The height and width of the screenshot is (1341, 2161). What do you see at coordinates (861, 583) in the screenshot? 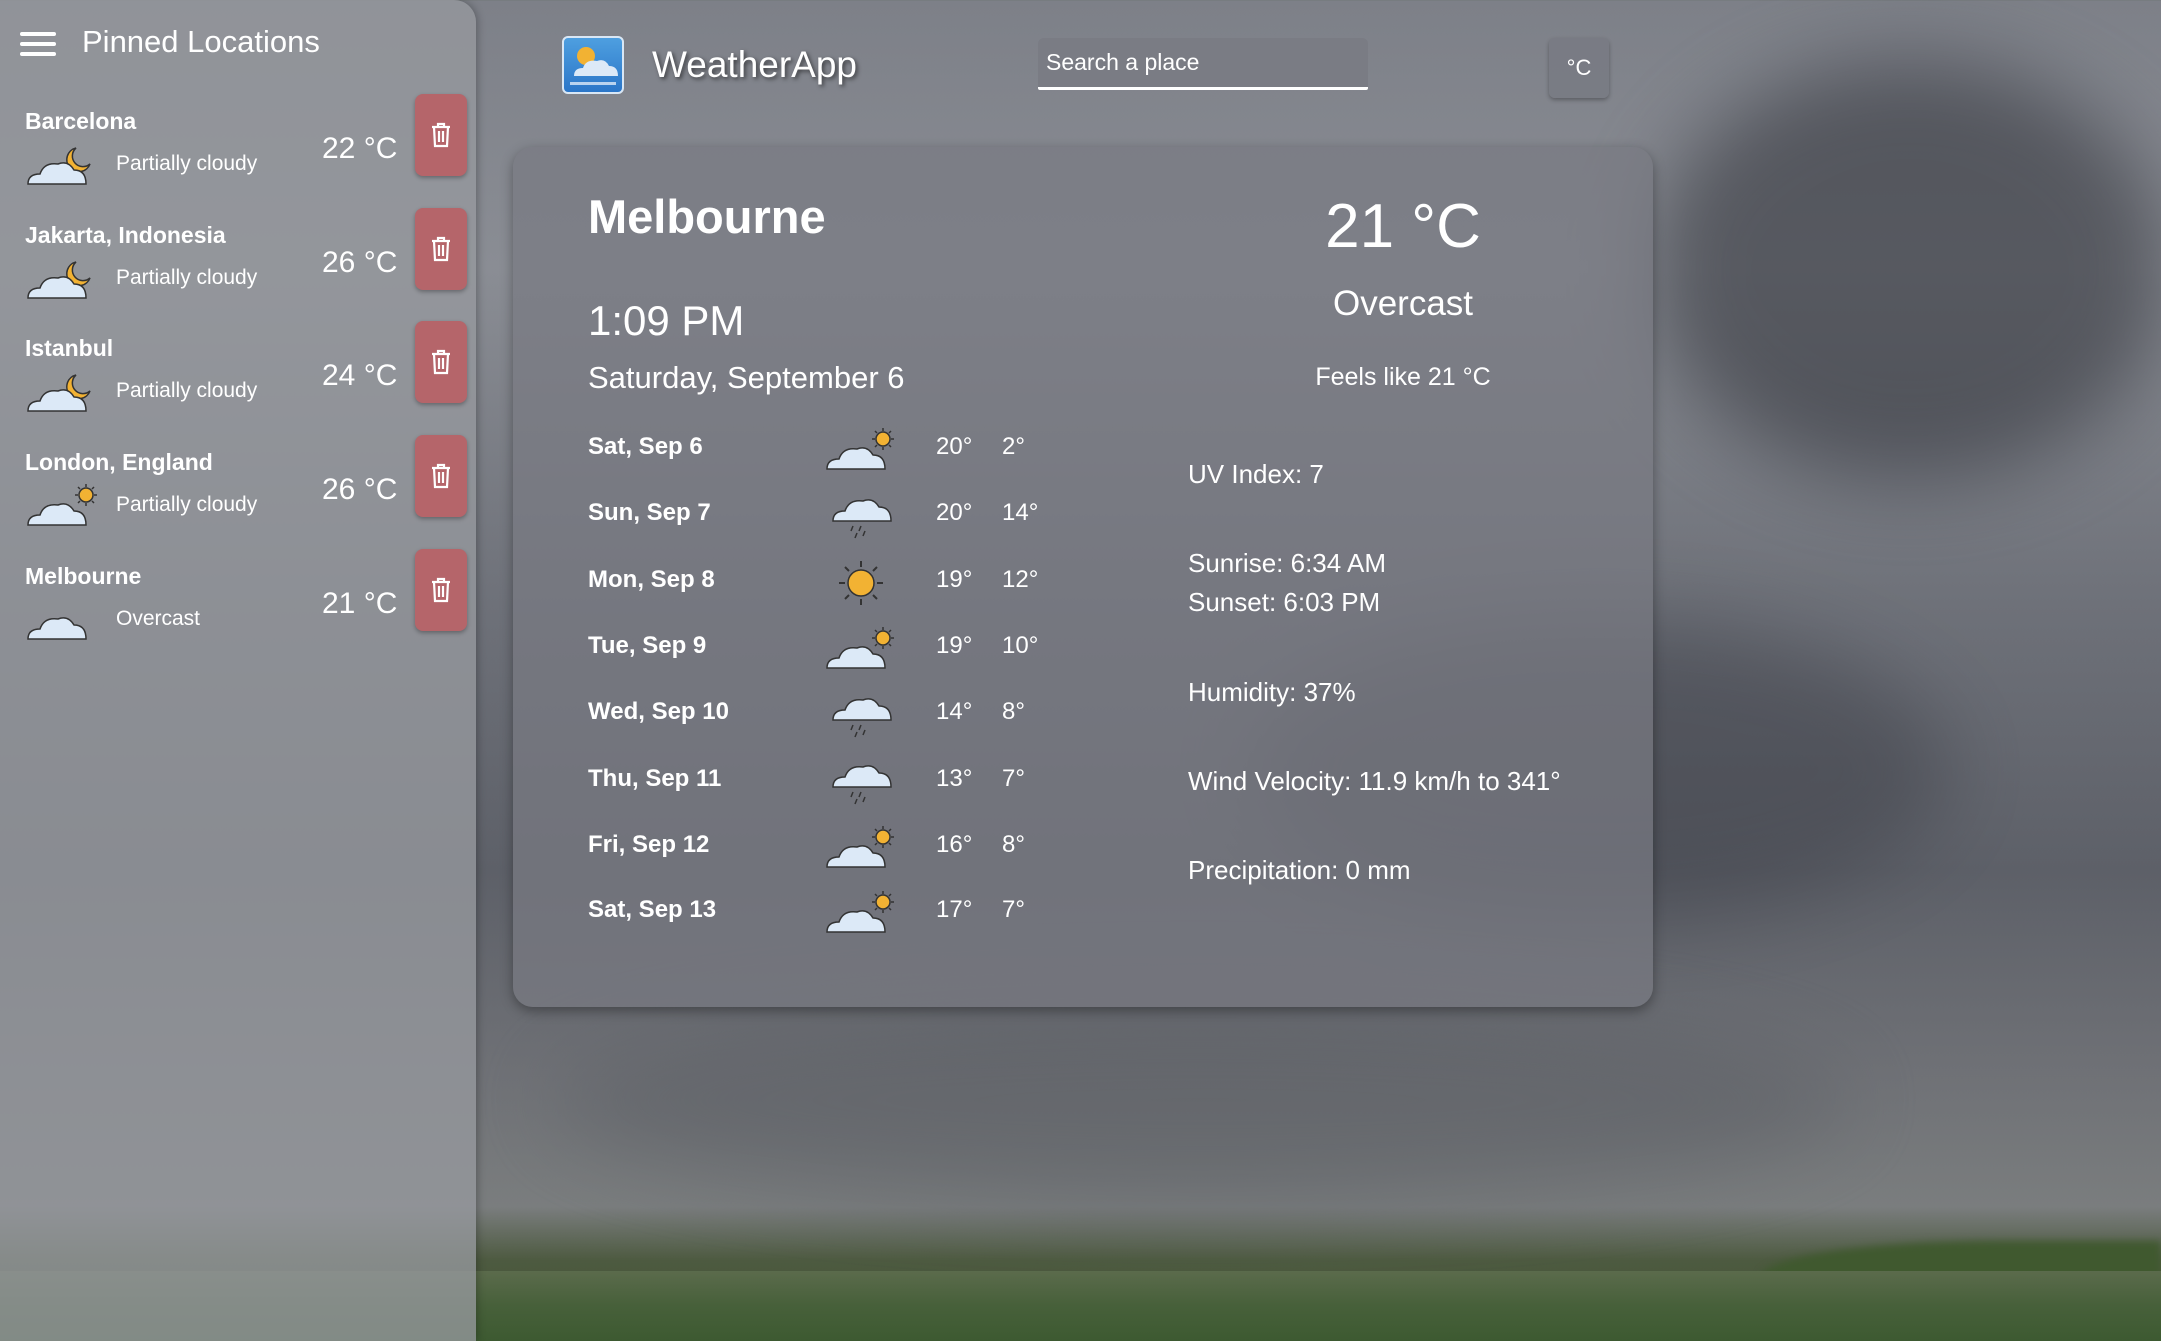
I see `sun-icon` at bounding box center [861, 583].